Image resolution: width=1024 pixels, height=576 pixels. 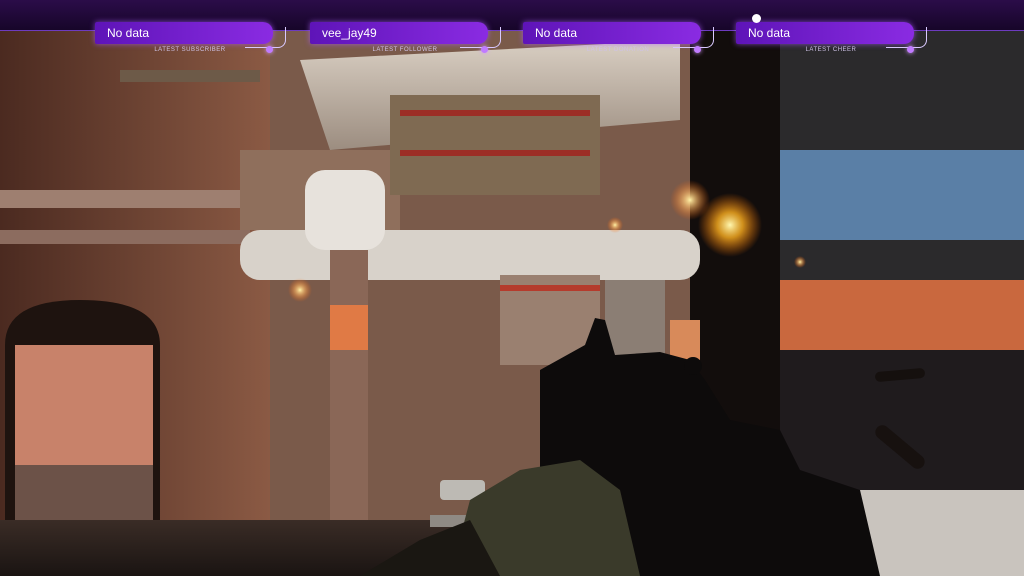 What do you see at coordinates (769, 33) in the screenshot?
I see `latest-cheer-value: No data` at bounding box center [769, 33].